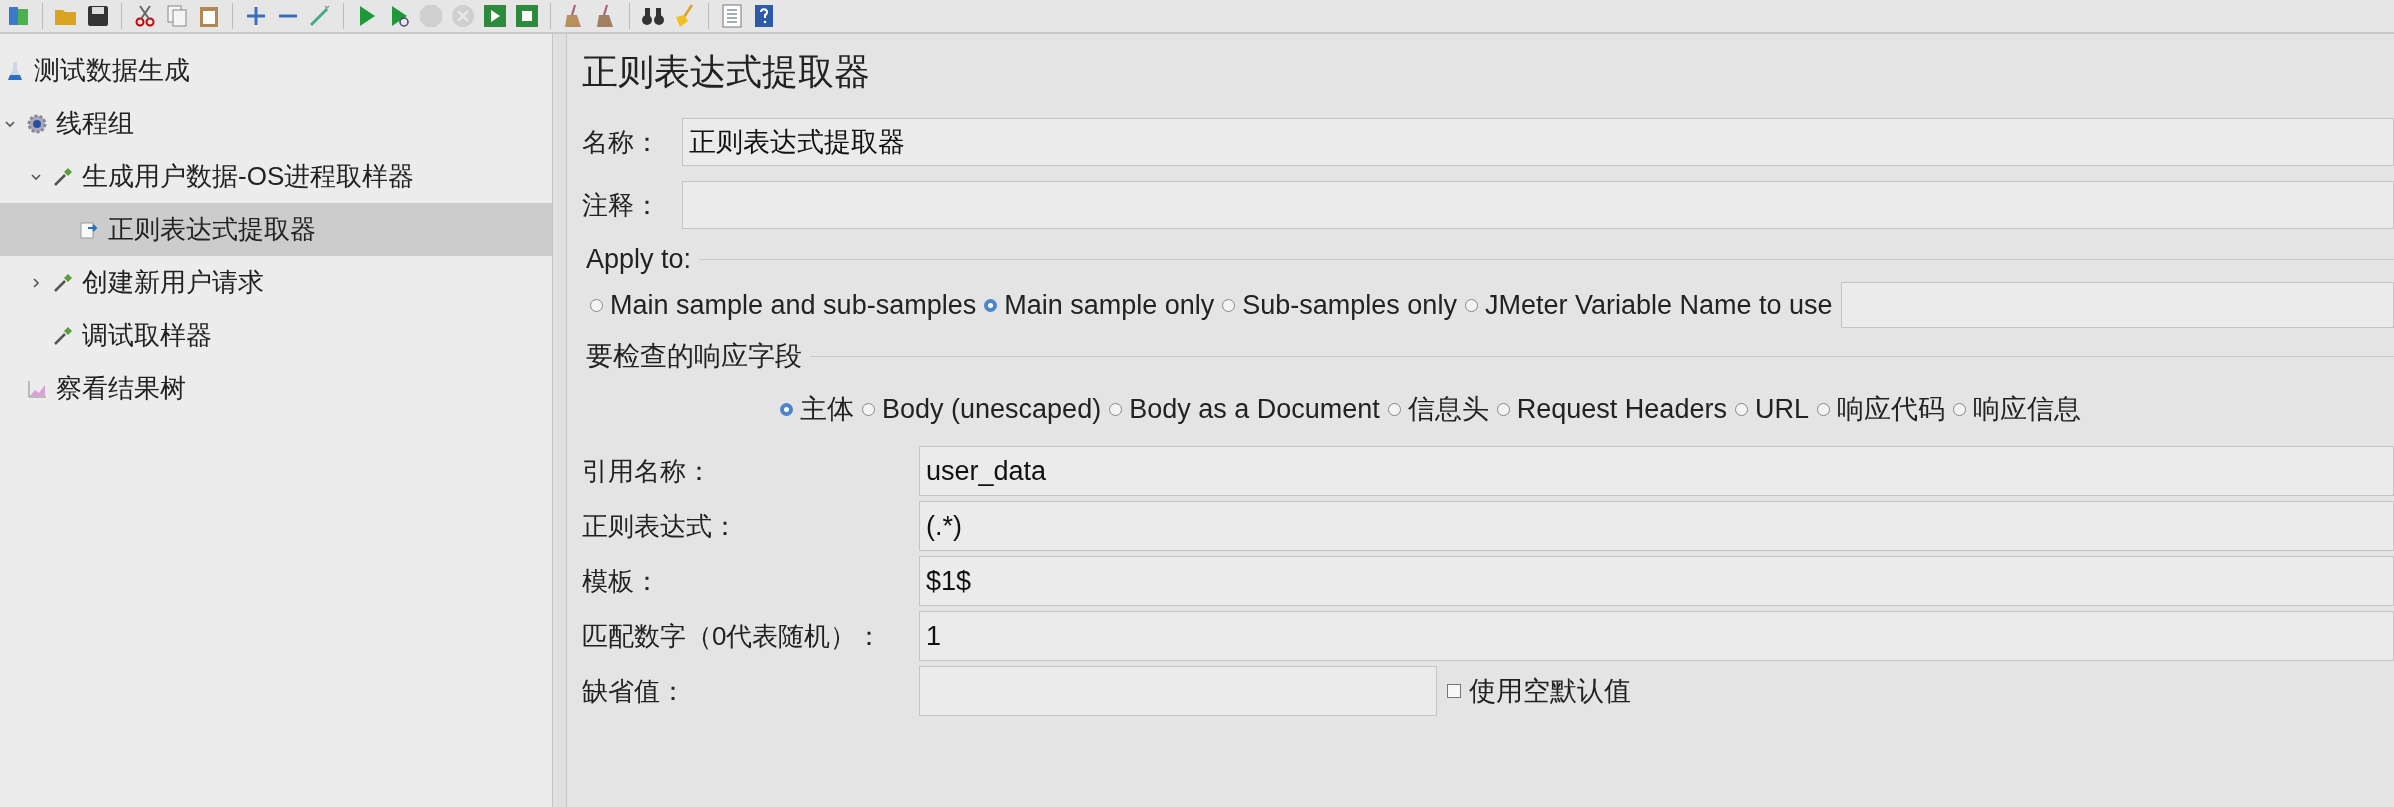 The width and height of the screenshot is (2394, 807). I want to click on field-label: 注释：, so click(621, 205).